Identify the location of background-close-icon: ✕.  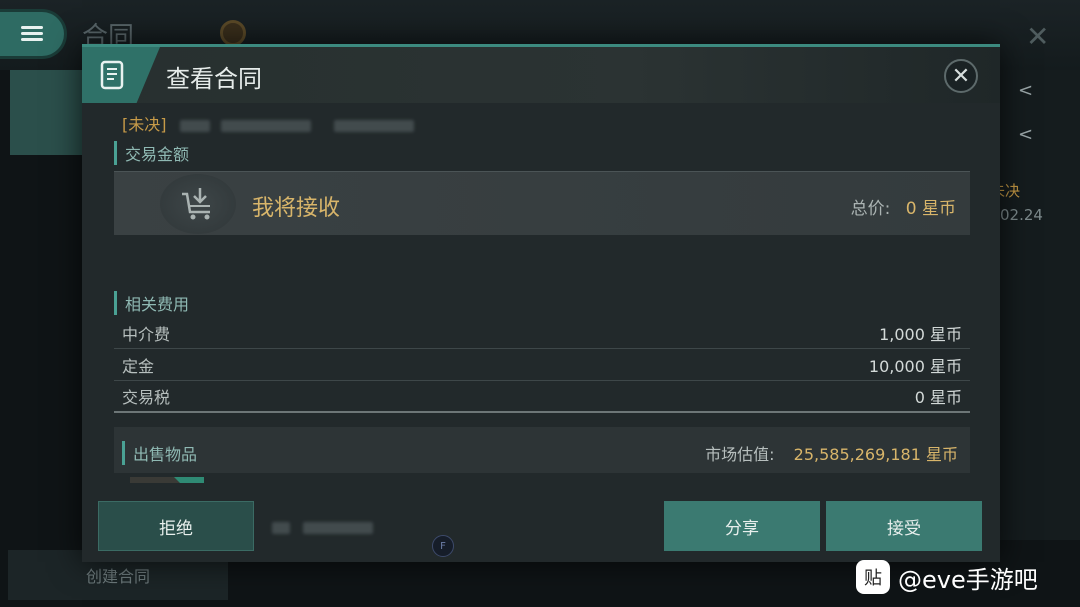
(1037, 36).